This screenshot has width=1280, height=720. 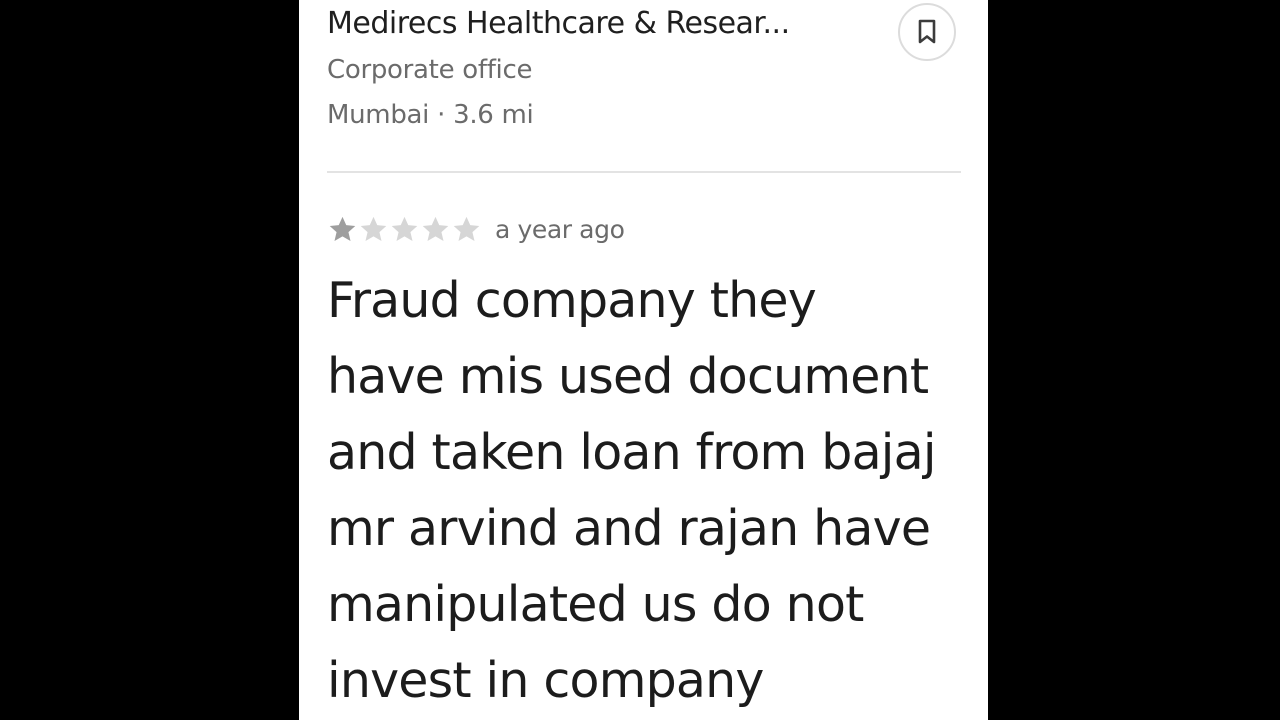 I want to click on bookmark-icon, so click(x=927, y=31).